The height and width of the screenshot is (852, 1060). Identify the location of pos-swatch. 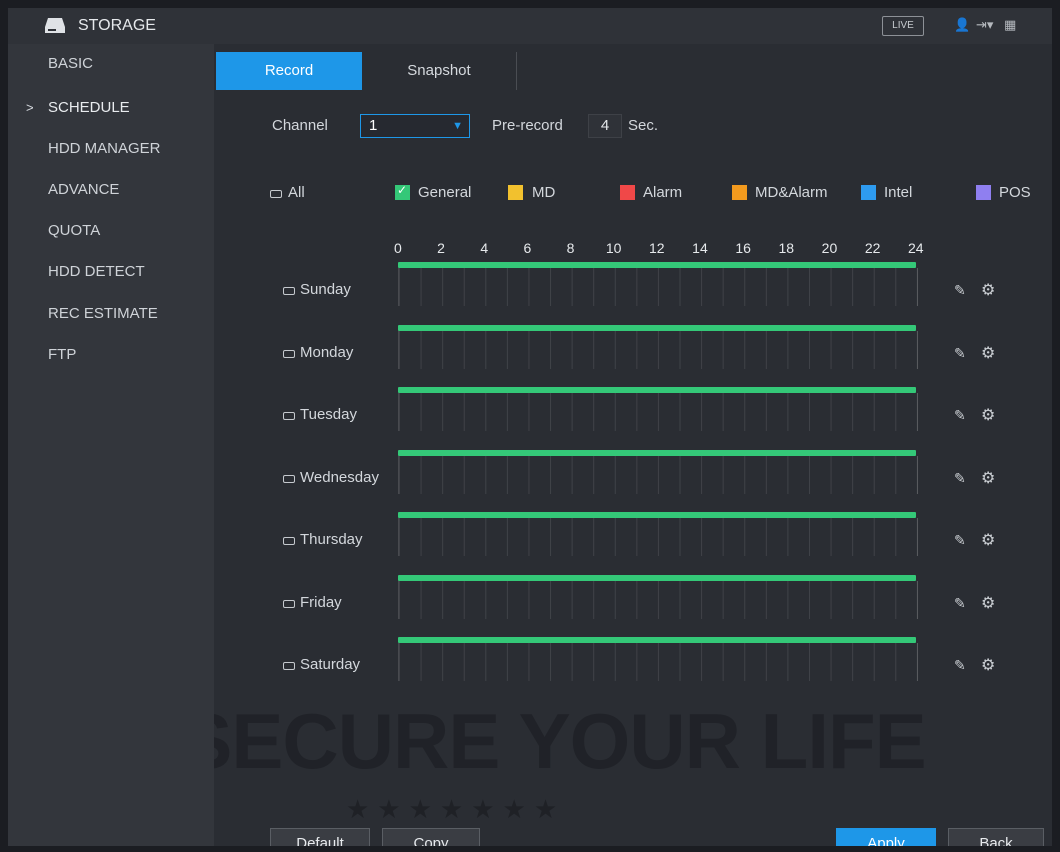
(983, 192).